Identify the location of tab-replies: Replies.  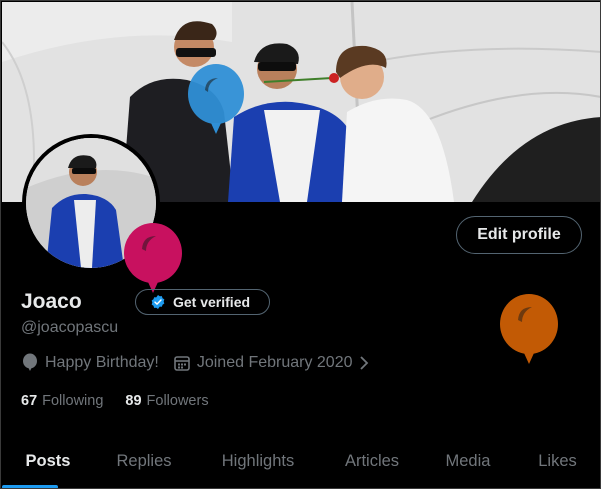
(144, 460).